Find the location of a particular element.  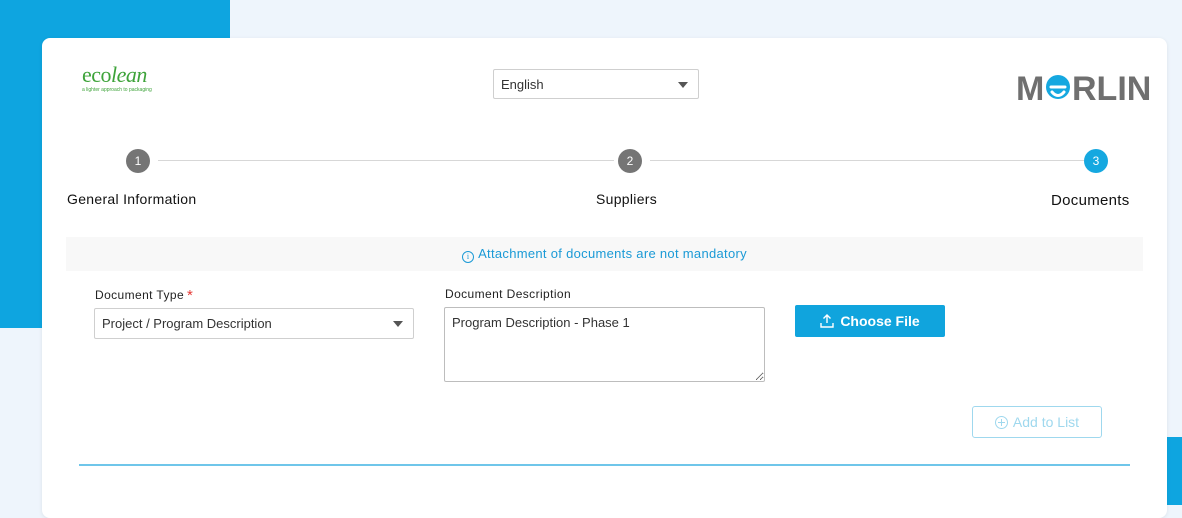

svg-text: M is located at coordinates (1030, 87).